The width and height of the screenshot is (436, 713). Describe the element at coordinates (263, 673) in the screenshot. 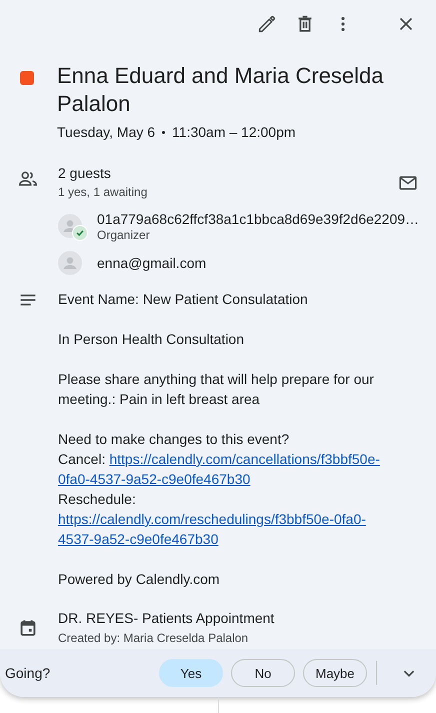

I see `rsvp-button: No` at that location.